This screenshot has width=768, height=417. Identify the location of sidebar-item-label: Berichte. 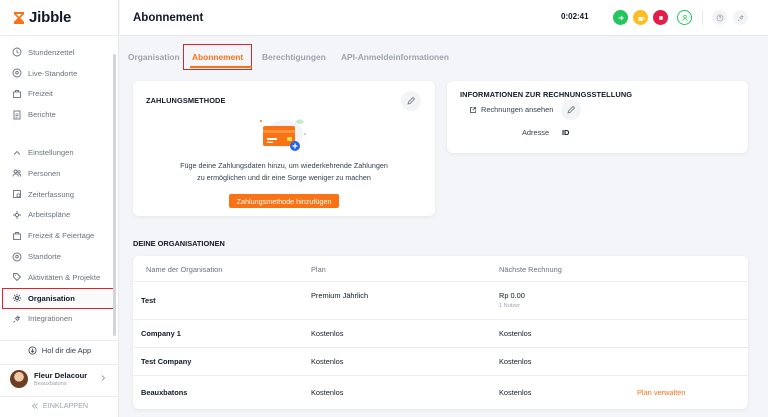
(42, 115).